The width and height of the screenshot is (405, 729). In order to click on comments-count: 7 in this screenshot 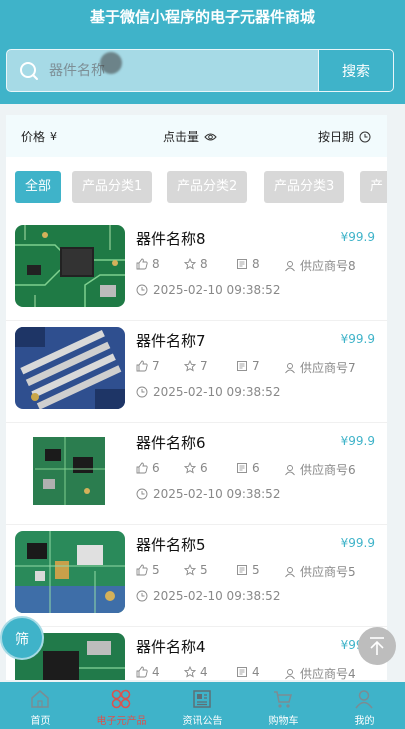, I will do `click(256, 366)`.